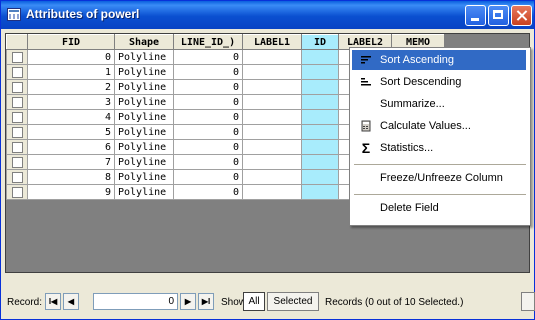 The width and height of the screenshot is (535, 320). What do you see at coordinates (71, 301) in the screenshot?
I see `previous-record-button: ◀` at bounding box center [71, 301].